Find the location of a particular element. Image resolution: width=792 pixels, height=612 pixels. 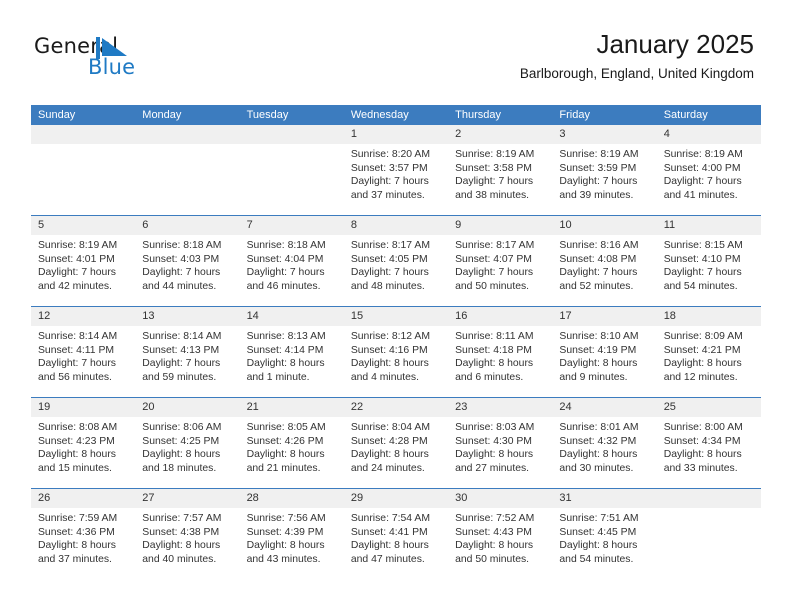

day-number-empty is located at coordinates (187, 134).